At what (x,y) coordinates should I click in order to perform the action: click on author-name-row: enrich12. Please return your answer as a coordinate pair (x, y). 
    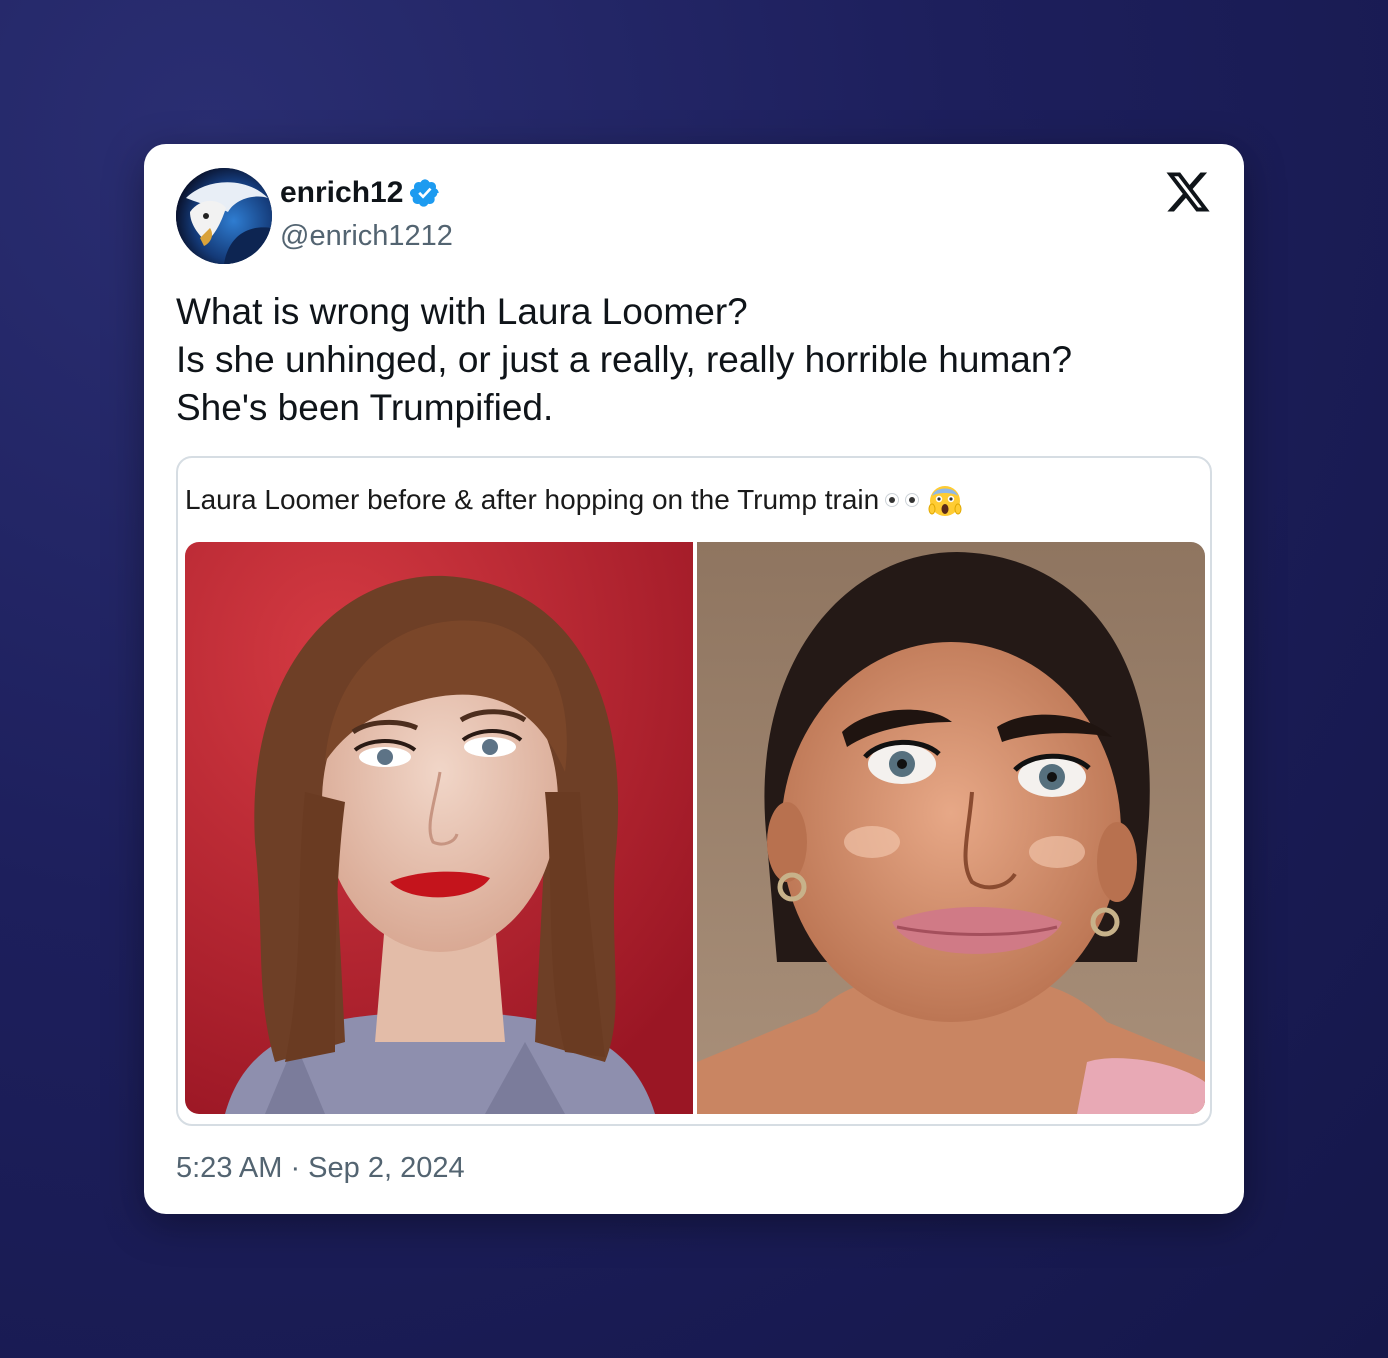
    Looking at the image, I should click on (360, 193).